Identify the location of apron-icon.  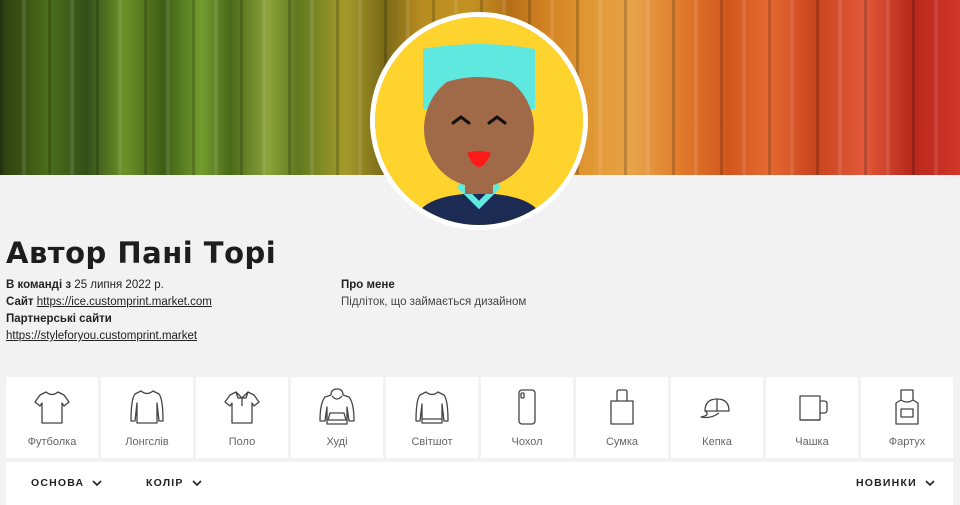
(907, 407).